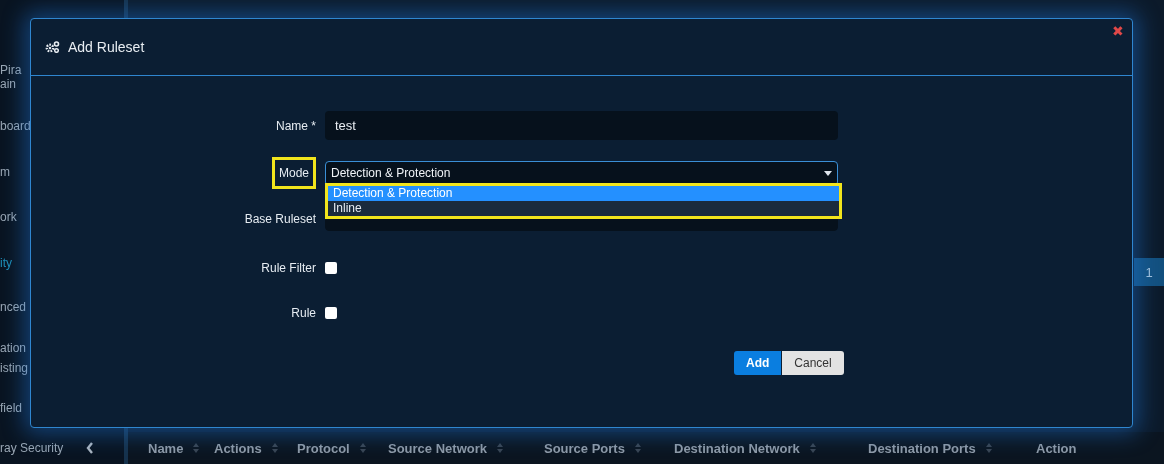  I want to click on select-field: Detection & Protection, so click(581, 173).